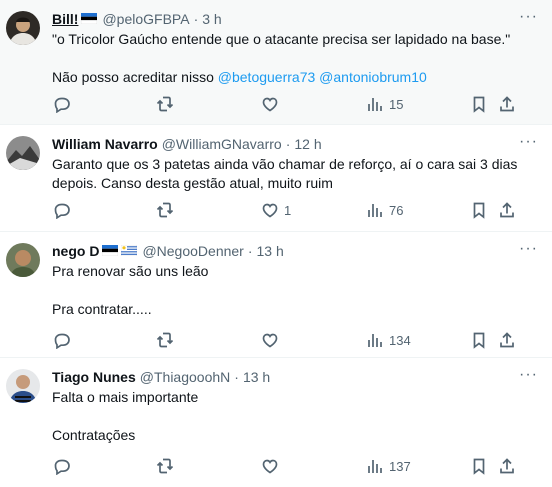 The image size is (552, 487). Describe the element at coordinates (388, 466) in the screenshot. I see `views-button: 137` at that location.